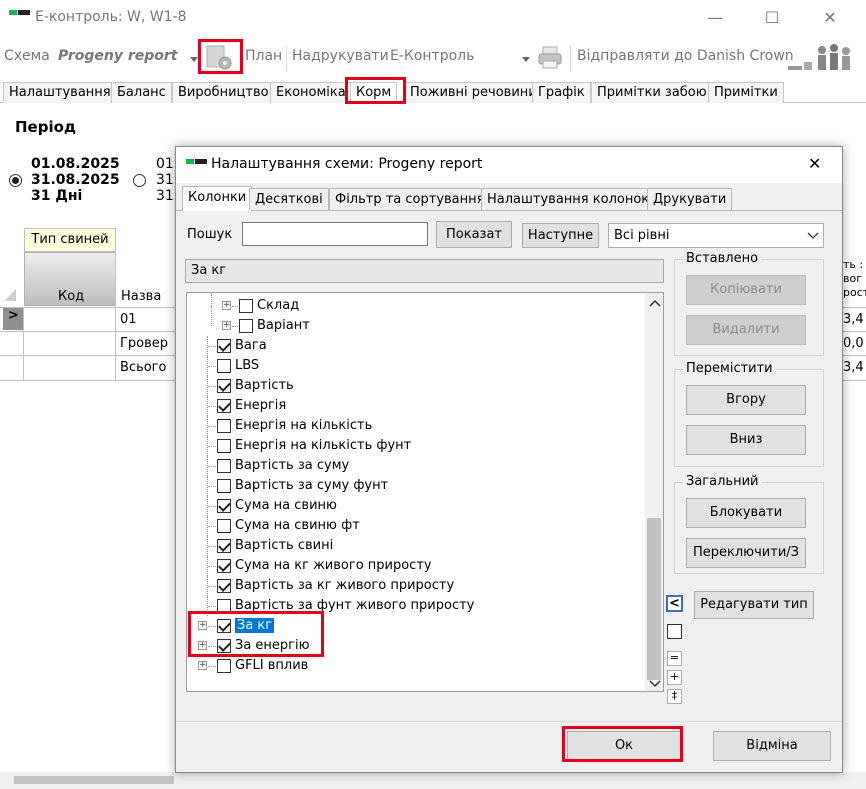 The image size is (866, 789). Describe the element at coordinates (415, 506) in the screenshot. I see `tree-item: Сума на свиню` at that location.